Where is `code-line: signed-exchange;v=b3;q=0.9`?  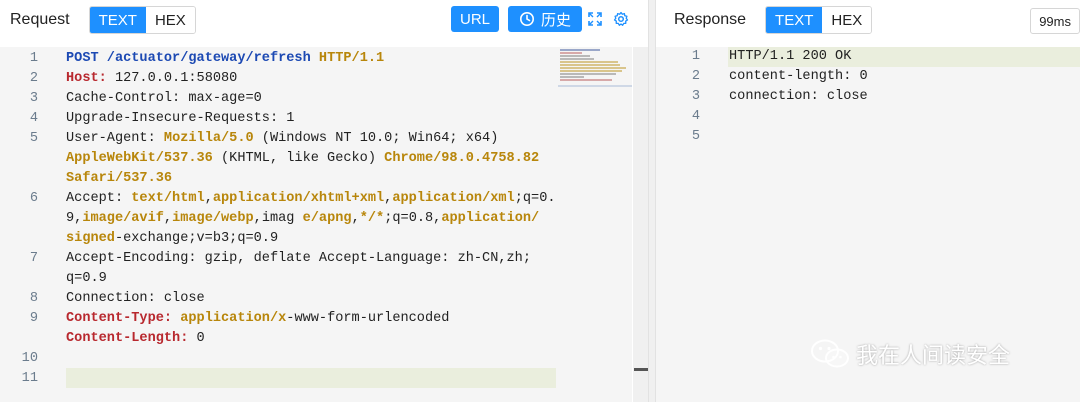
code-line: signed-exchange;v=b3;q=0.9 is located at coordinates (172, 239).